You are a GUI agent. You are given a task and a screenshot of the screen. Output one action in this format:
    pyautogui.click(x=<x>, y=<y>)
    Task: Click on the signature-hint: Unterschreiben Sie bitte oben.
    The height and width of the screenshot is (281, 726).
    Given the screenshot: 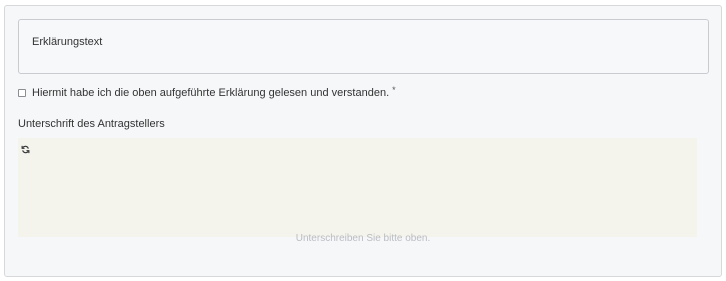 What is the action you would take?
    pyautogui.click(x=363, y=238)
    